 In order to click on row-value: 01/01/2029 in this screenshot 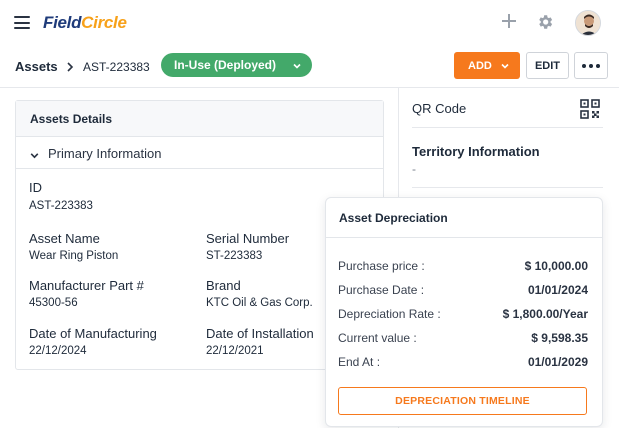, I will do `click(557, 362)`.